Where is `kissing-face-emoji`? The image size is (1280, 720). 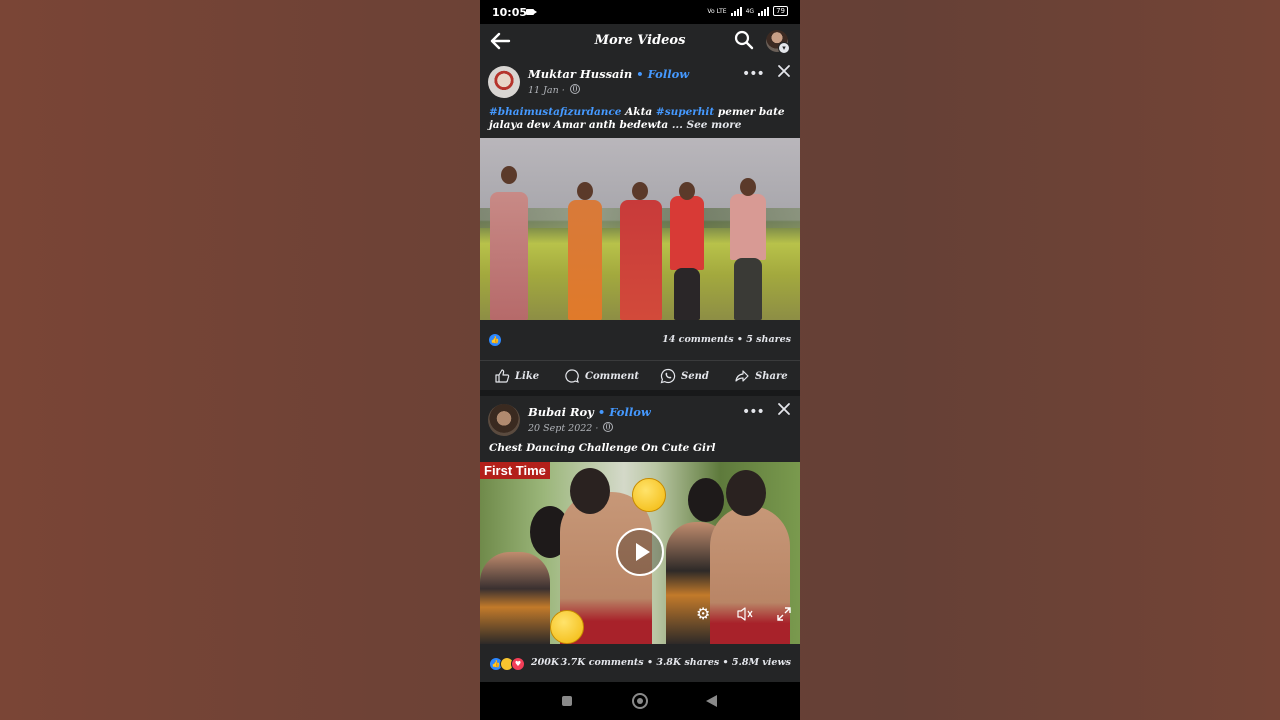
kissing-face-emoji is located at coordinates (567, 627).